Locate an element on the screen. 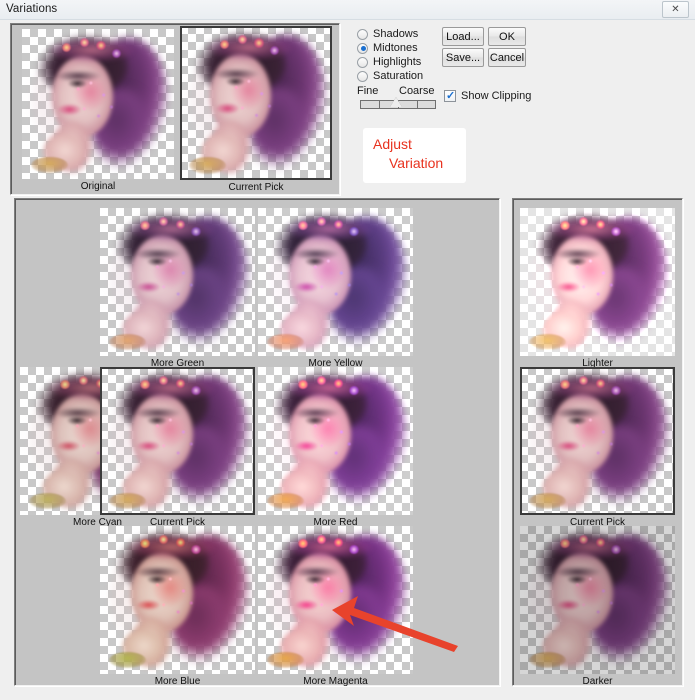  grid-thumb-more-green-0: More Green is located at coordinates (177, 288).